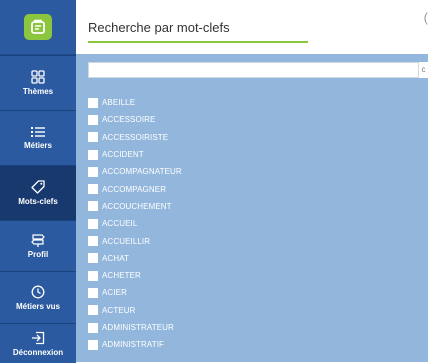  I want to click on sidebar-item-themes: Thèmes, so click(38, 82).